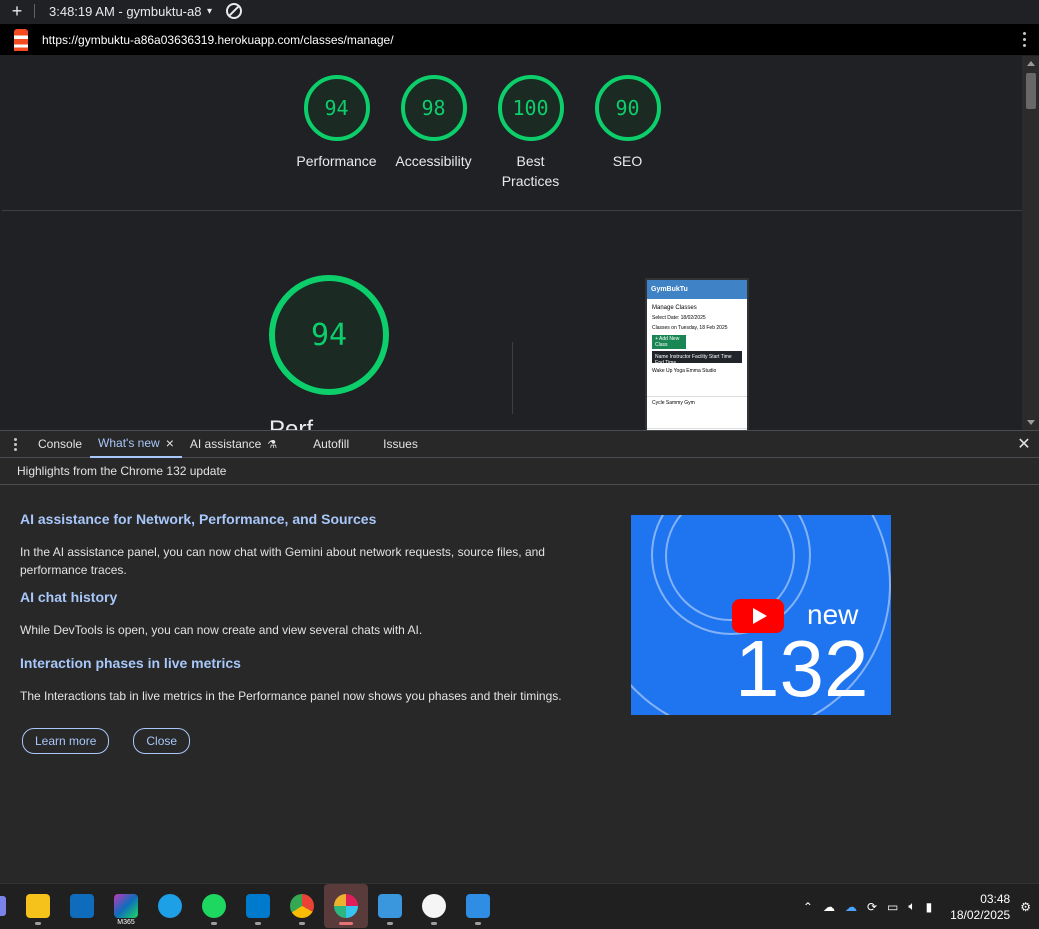 The image size is (1039, 929). I want to click on thumbnail-title: Manage Classes, so click(674, 308).